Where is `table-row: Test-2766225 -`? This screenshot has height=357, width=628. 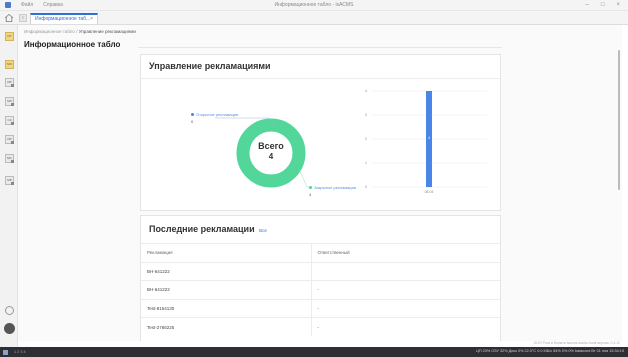
table-row: Test-2766225 - is located at coordinates (320, 326).